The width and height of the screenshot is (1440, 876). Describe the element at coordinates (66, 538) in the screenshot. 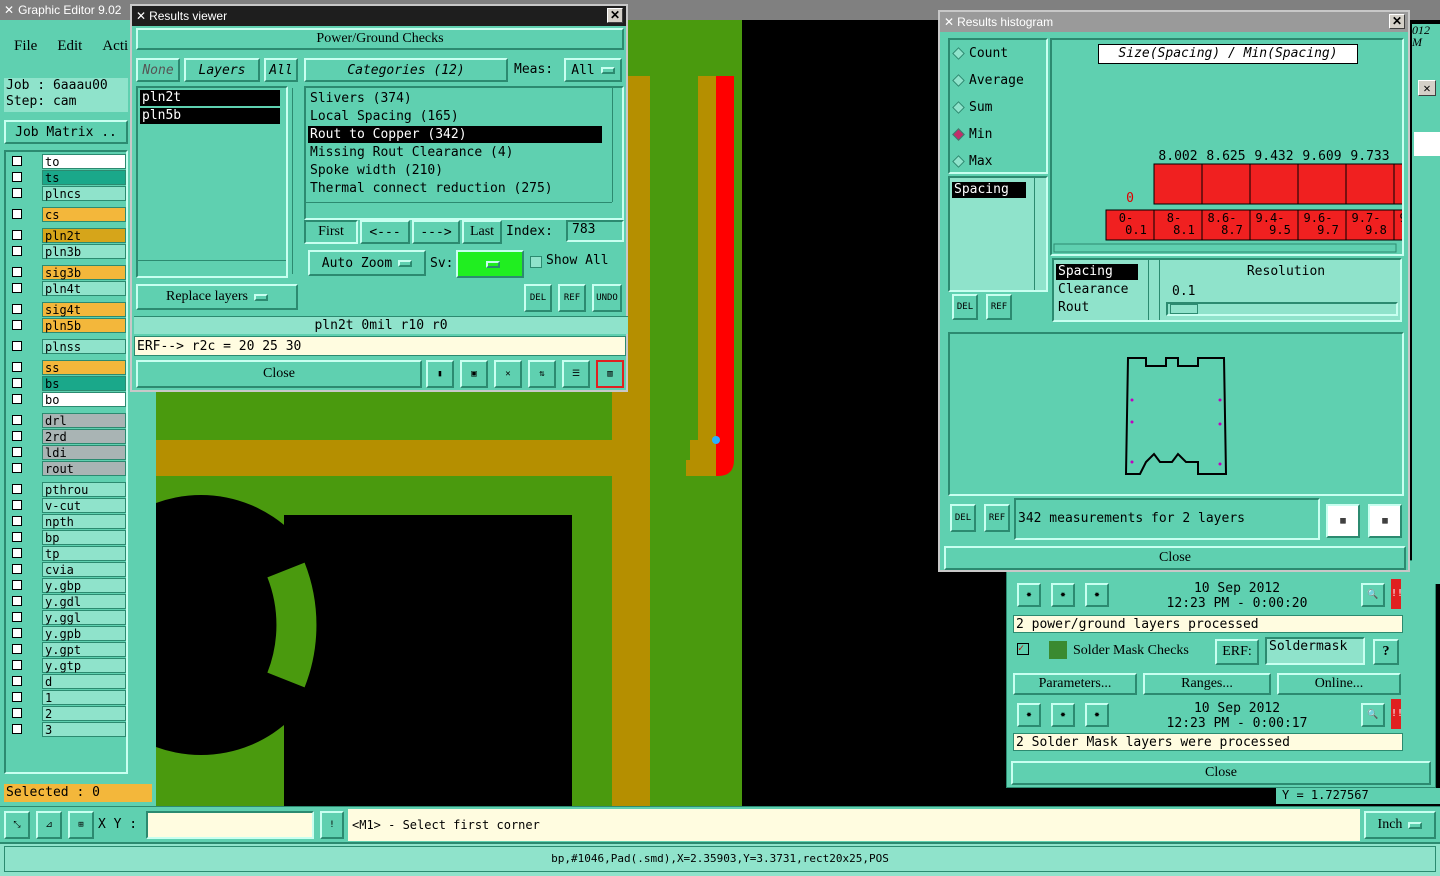

I see `layer-row-bp: bp` at that location.